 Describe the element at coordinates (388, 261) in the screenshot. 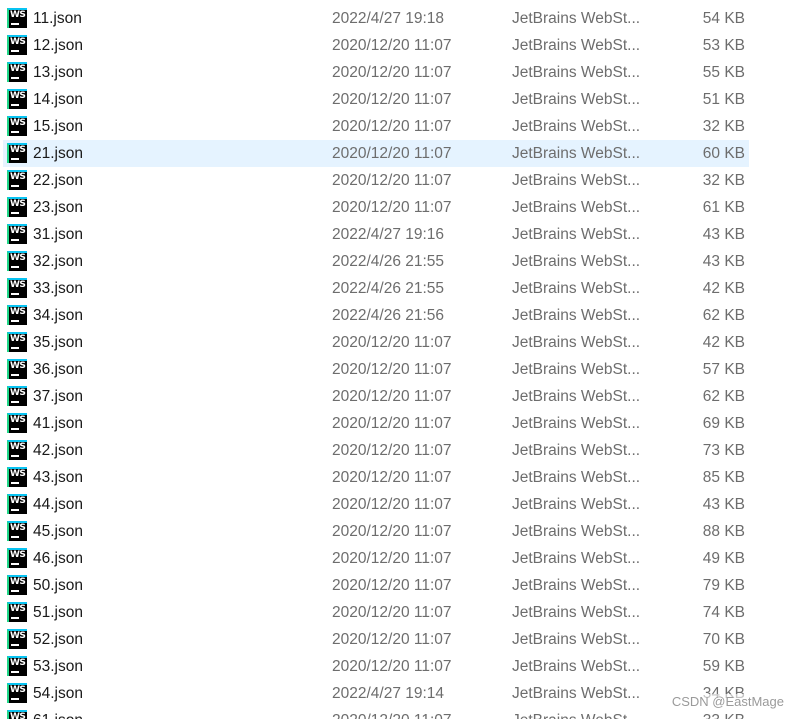

I see `file-date-modified: 2022/4/26 21:55` at that location.